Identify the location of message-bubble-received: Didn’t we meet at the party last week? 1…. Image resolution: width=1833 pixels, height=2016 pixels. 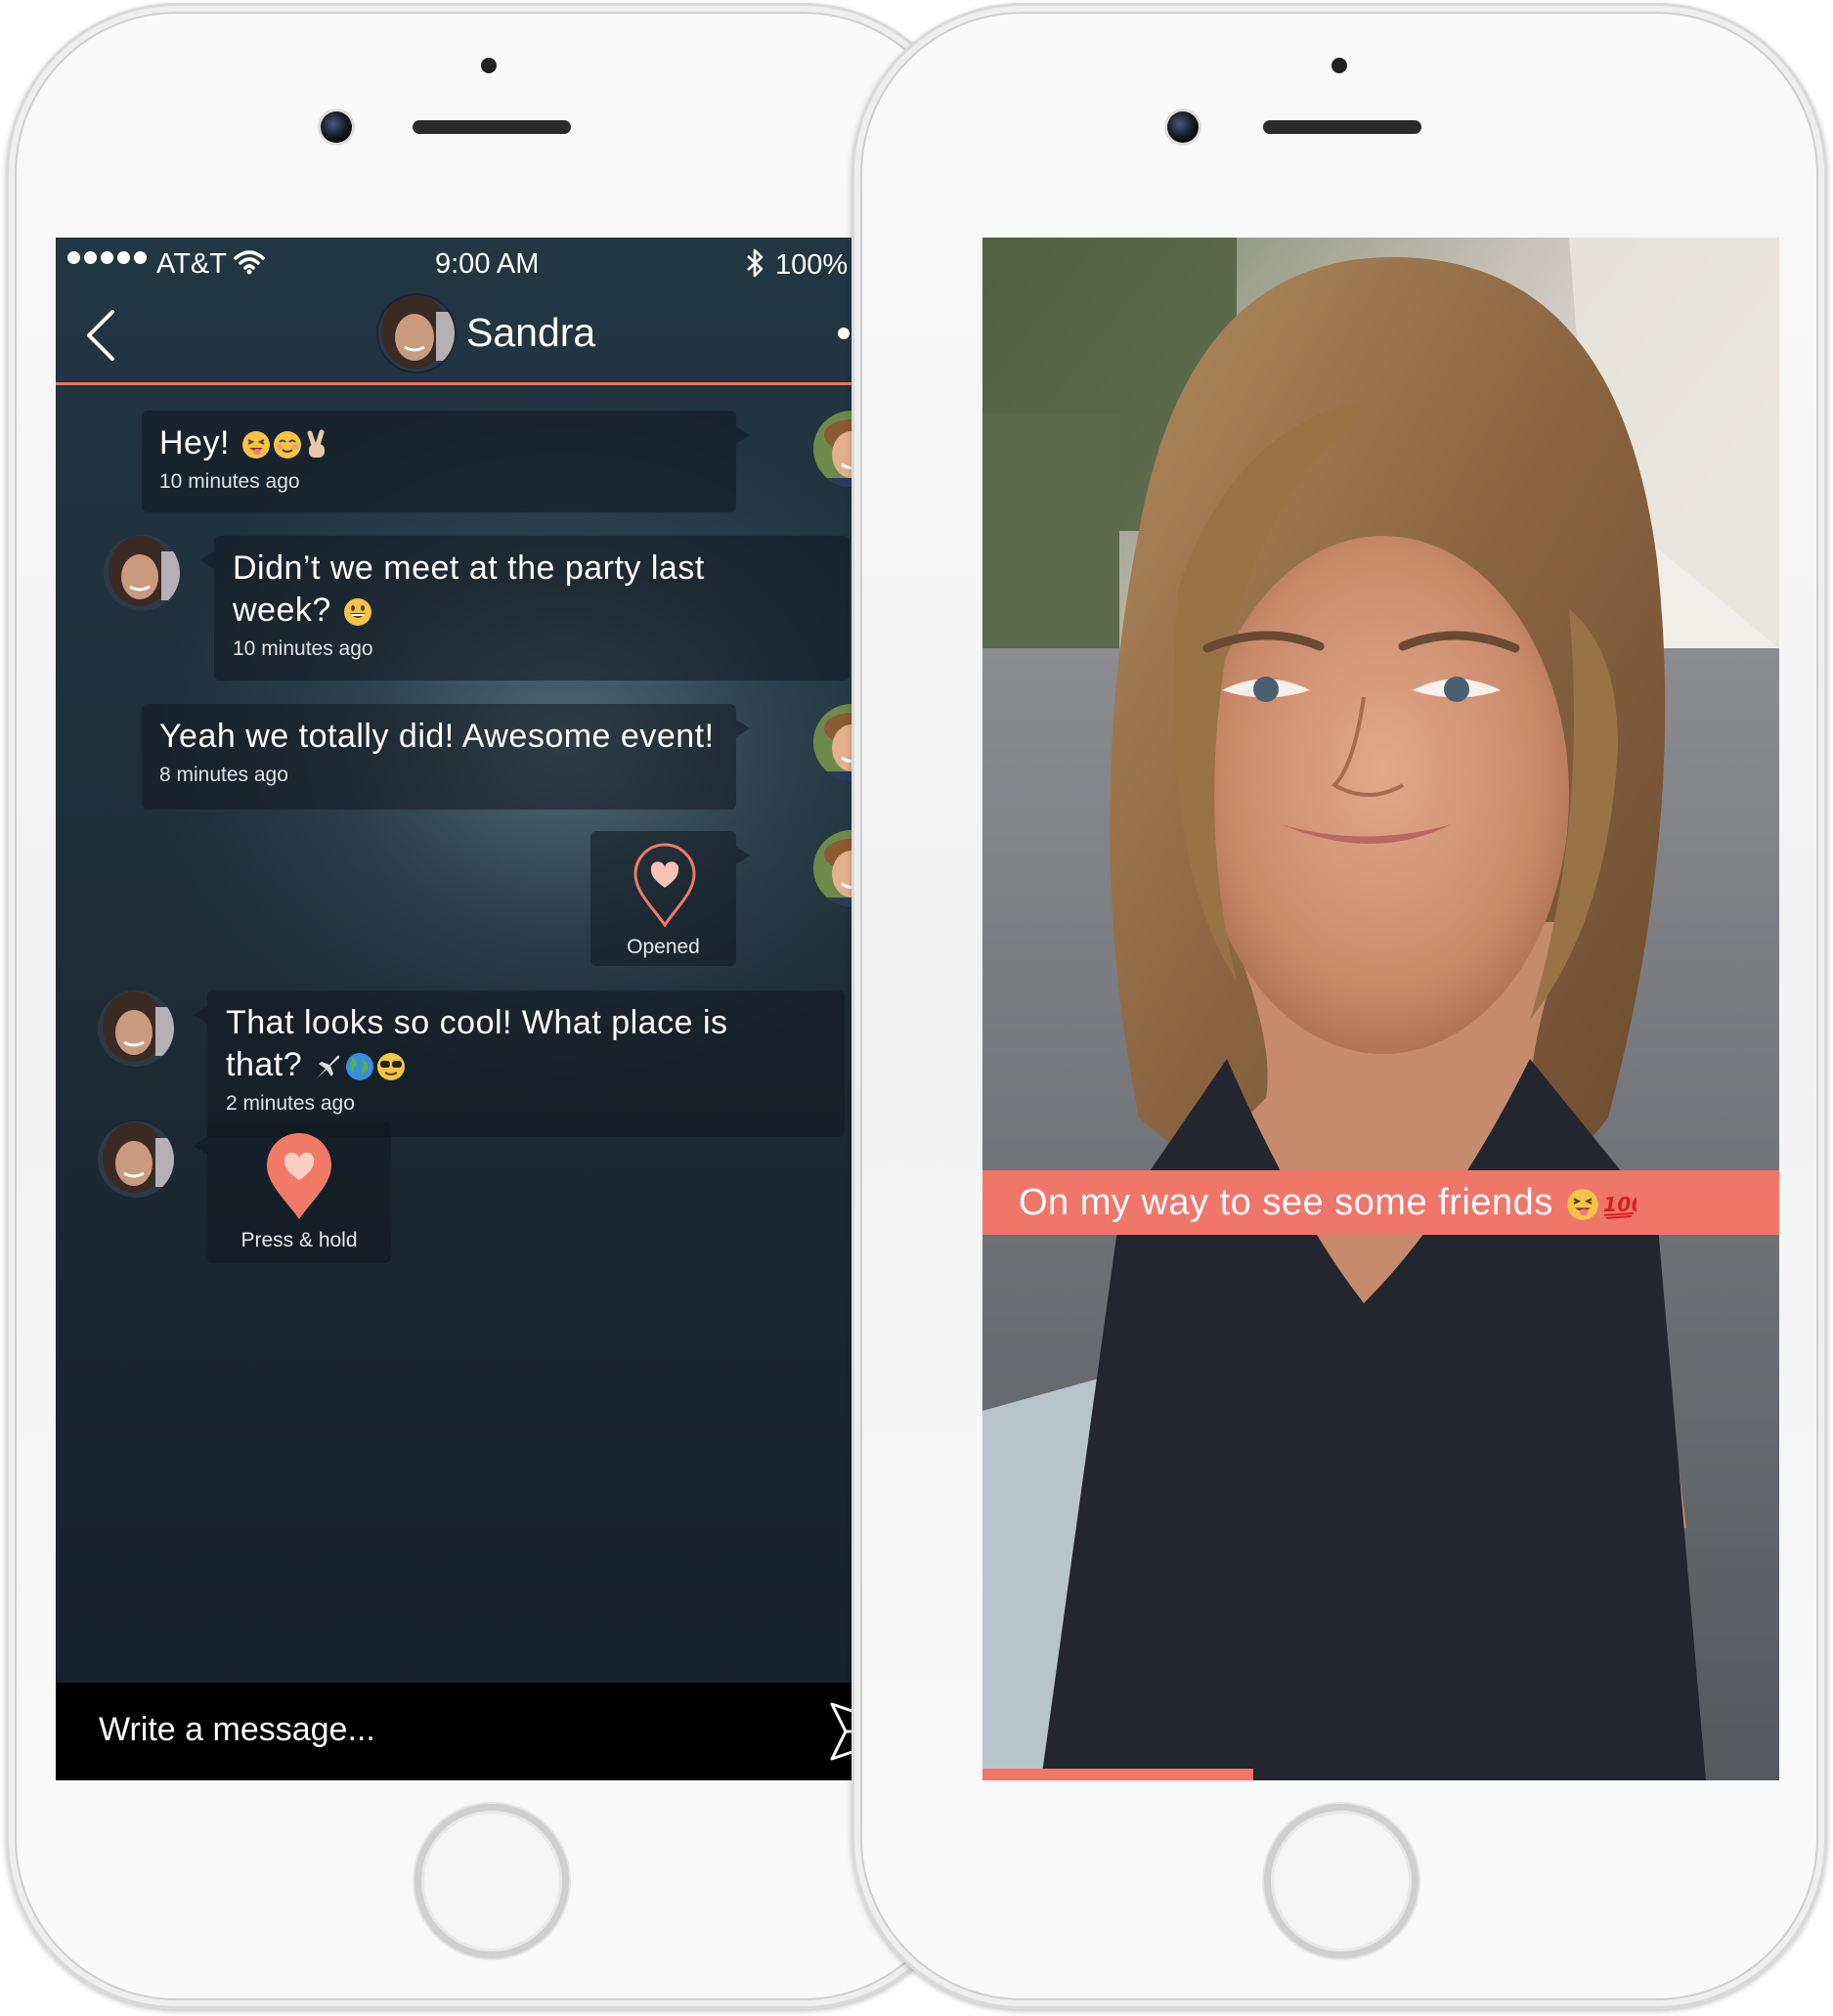
(525, 608).